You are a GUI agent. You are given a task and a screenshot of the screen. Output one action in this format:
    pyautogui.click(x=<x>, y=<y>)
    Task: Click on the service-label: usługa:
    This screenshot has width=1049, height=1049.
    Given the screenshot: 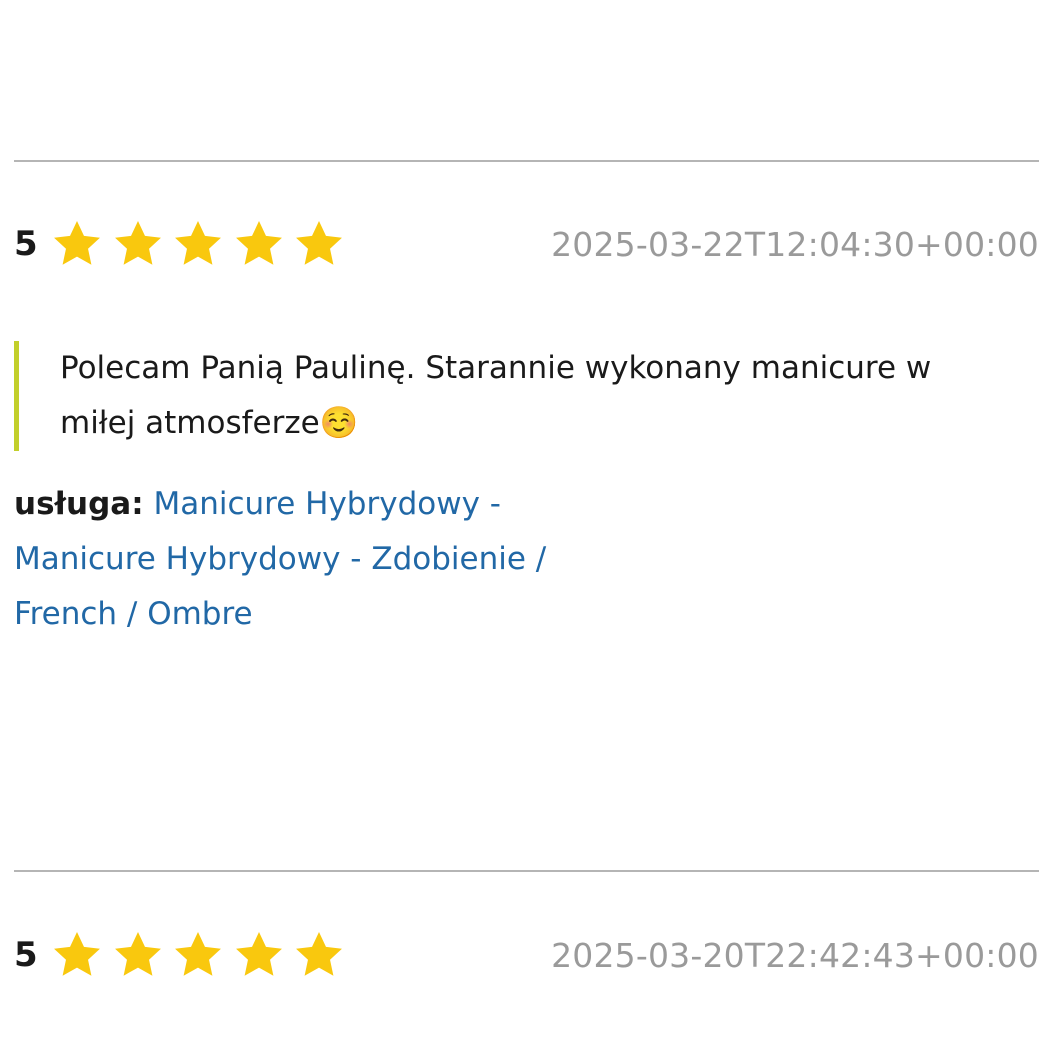 What is the action you would take?
    pyautogui.click(x=79, y=504)
    